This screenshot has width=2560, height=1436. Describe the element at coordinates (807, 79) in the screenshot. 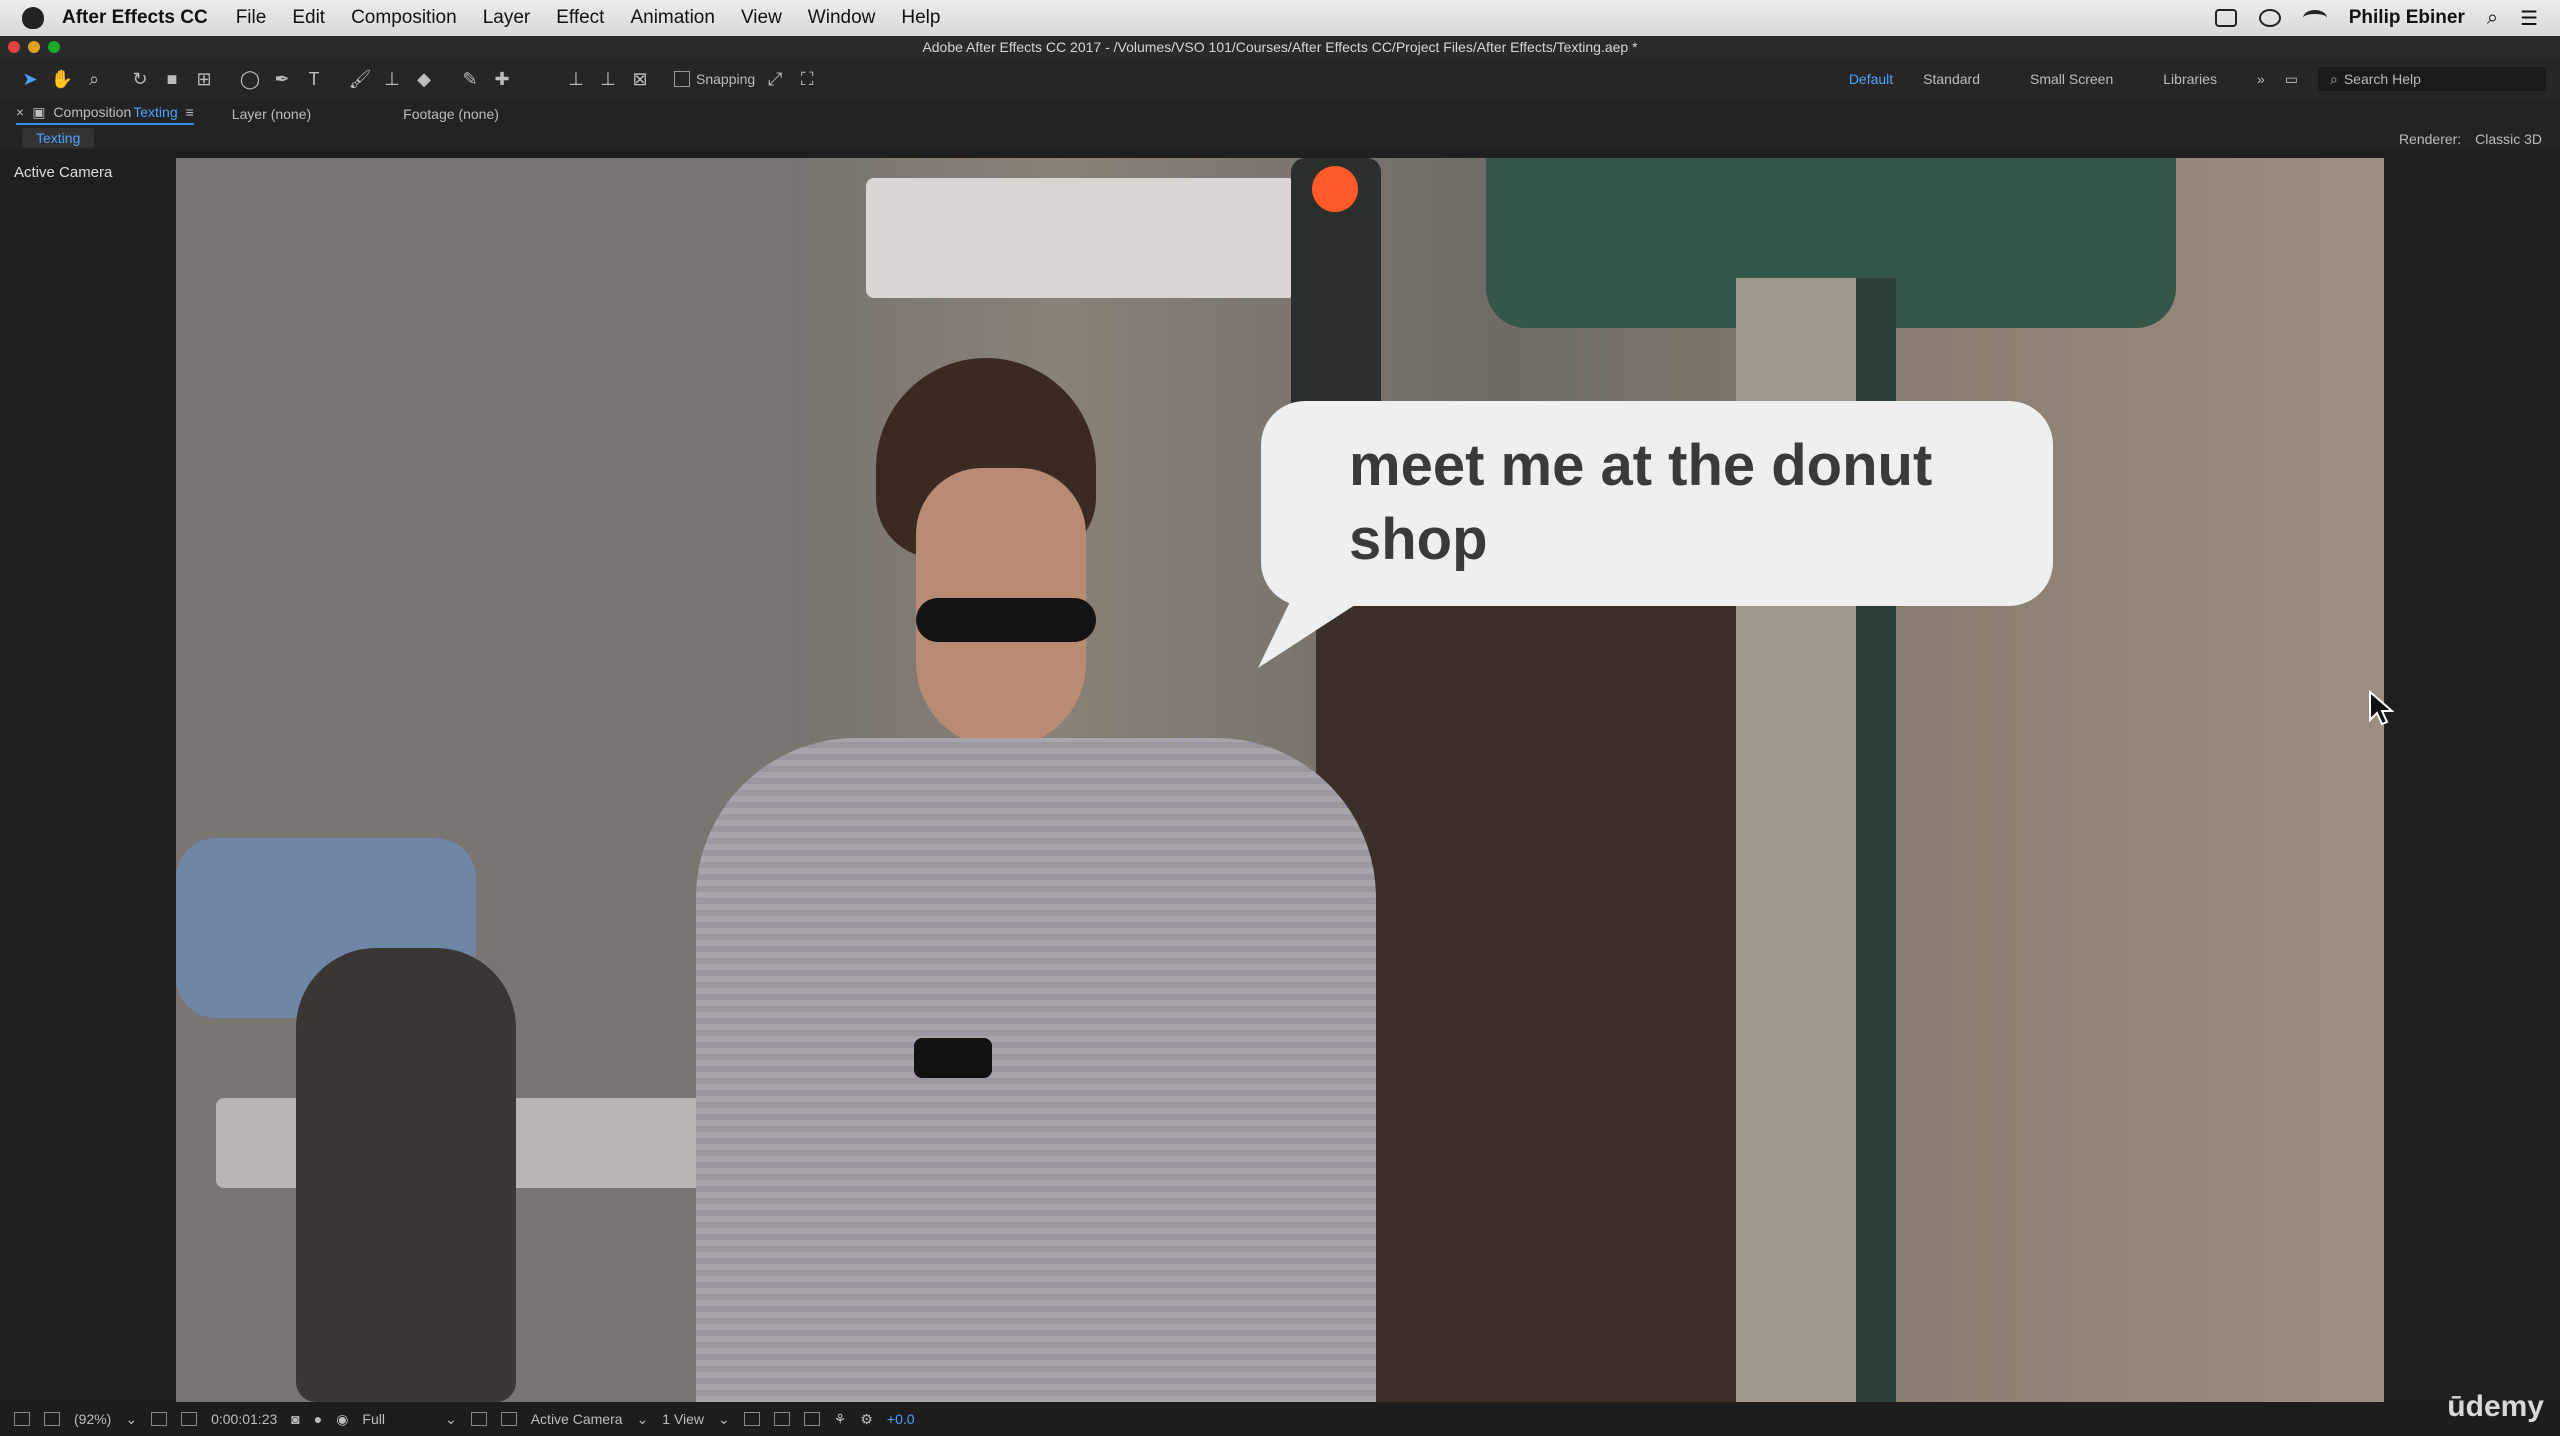

I see `snap-features-icon: ⛶` at that location.